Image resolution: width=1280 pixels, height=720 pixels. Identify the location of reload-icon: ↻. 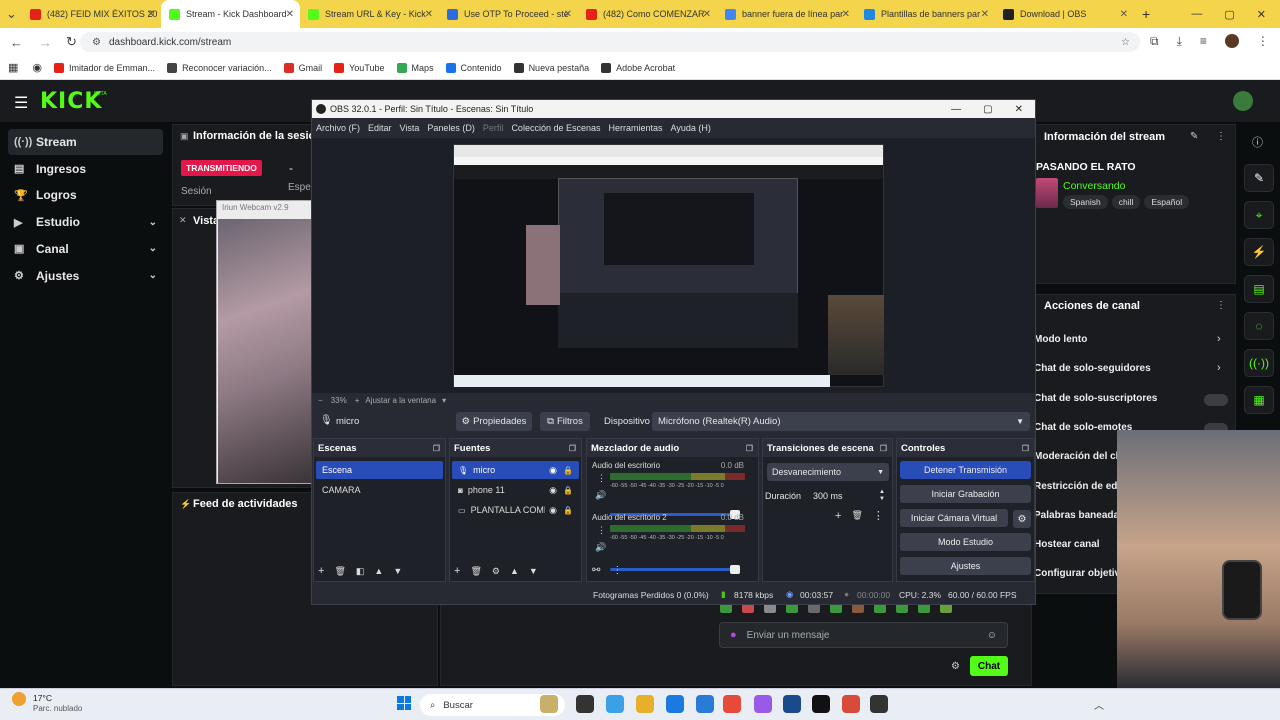
(71, 42).